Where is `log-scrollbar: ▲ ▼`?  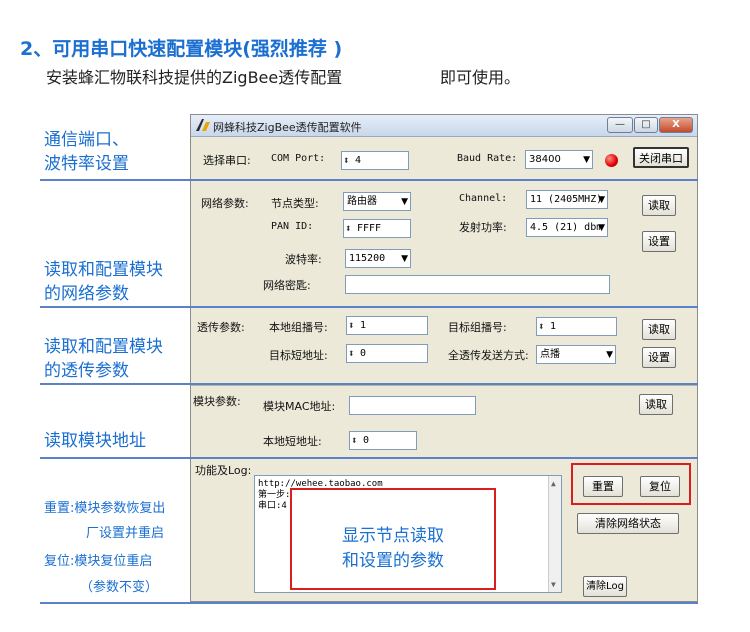
log-scrollbar: ▲ ▼ is located at coordinates (554, 534).